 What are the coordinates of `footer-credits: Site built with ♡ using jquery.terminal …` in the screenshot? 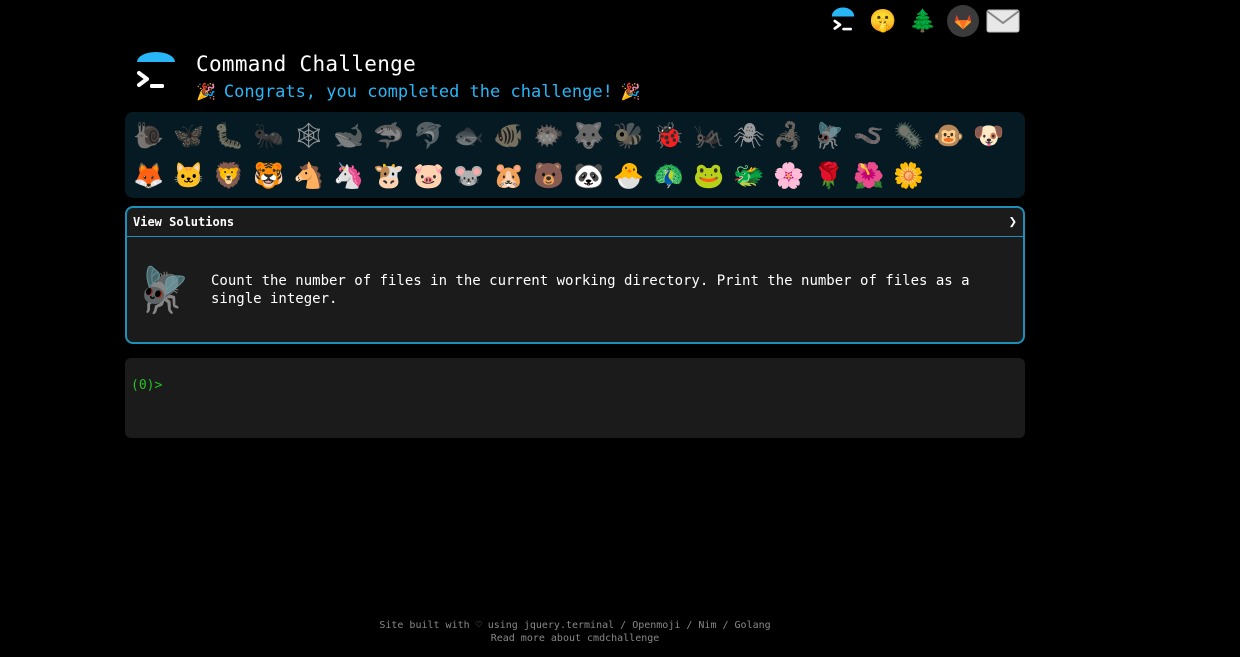 It's located at (575, 625).